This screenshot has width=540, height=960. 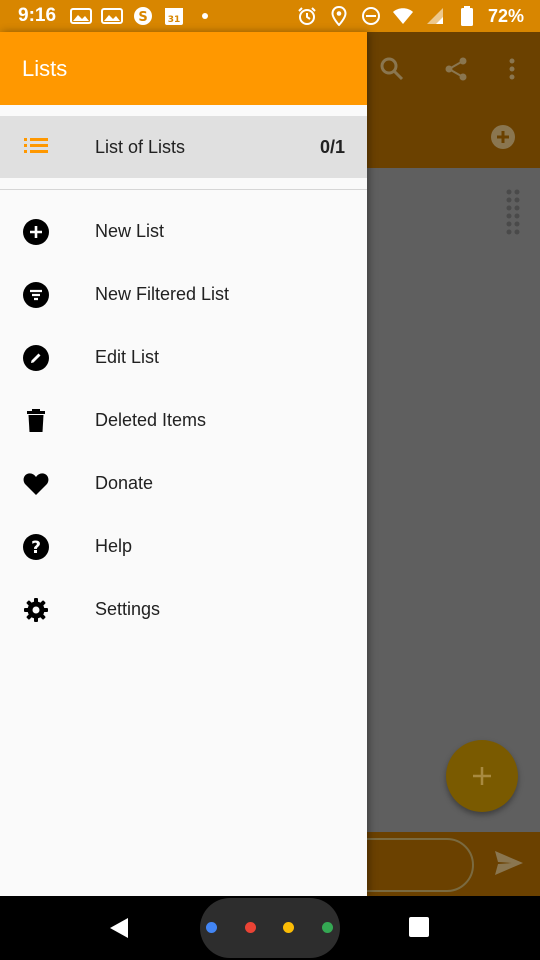 What do you see at coordinates (45, 68) in the screenshot?
I see `drawer-title: Lists` at bounding box center [45, 68].